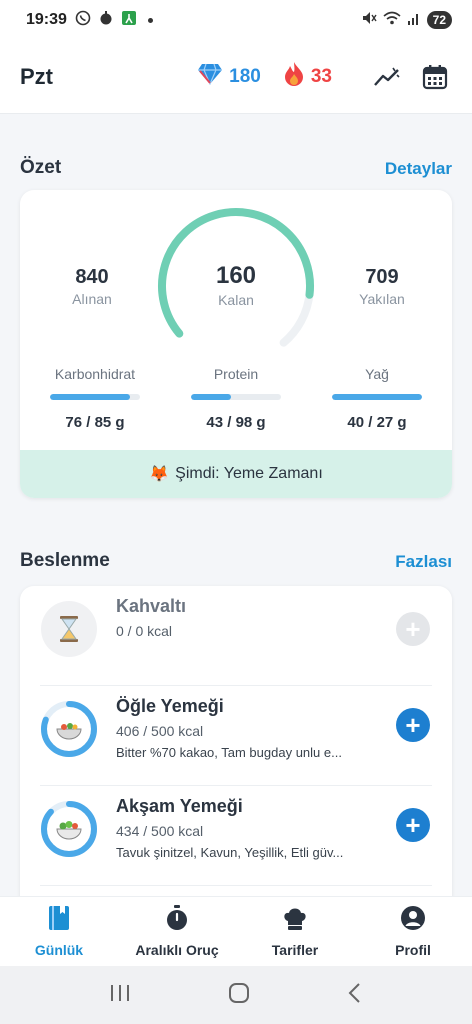  I want to click on fox-emoji-icon: 🦊, so click(159, 474).